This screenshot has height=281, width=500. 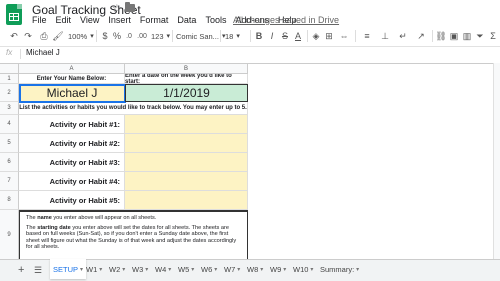 I want to click on column-header-b: B, so click(x=186, y=69).